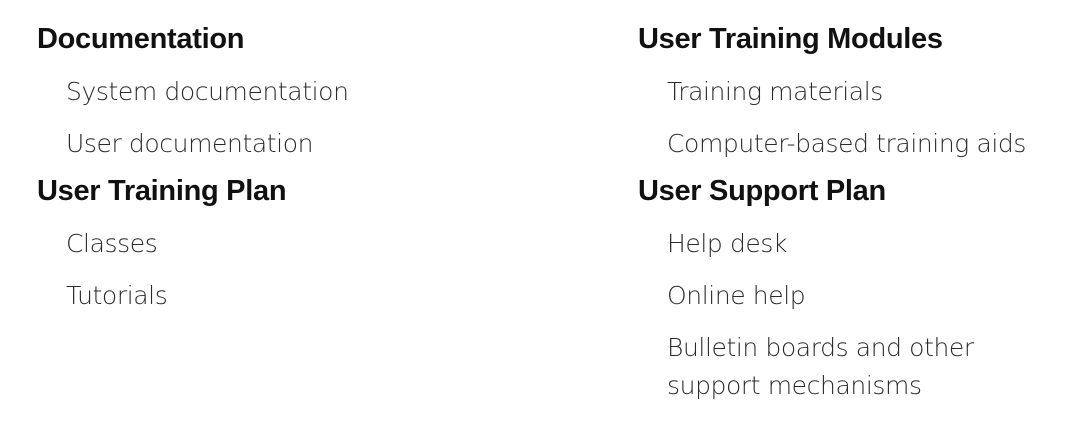 The image size is (1078, 436). Describe the element at coordinates (727, 243) in the screenshot. I see `list-item: Help desk` at that location.